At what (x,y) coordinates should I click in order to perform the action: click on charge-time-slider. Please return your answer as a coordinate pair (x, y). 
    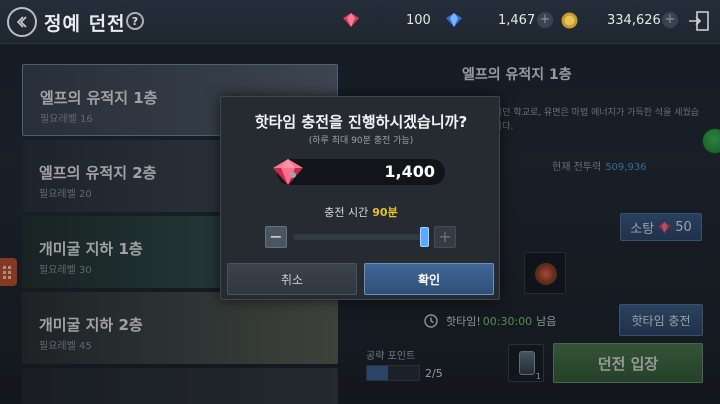
    Looking at the image, I should click on (360, 237).